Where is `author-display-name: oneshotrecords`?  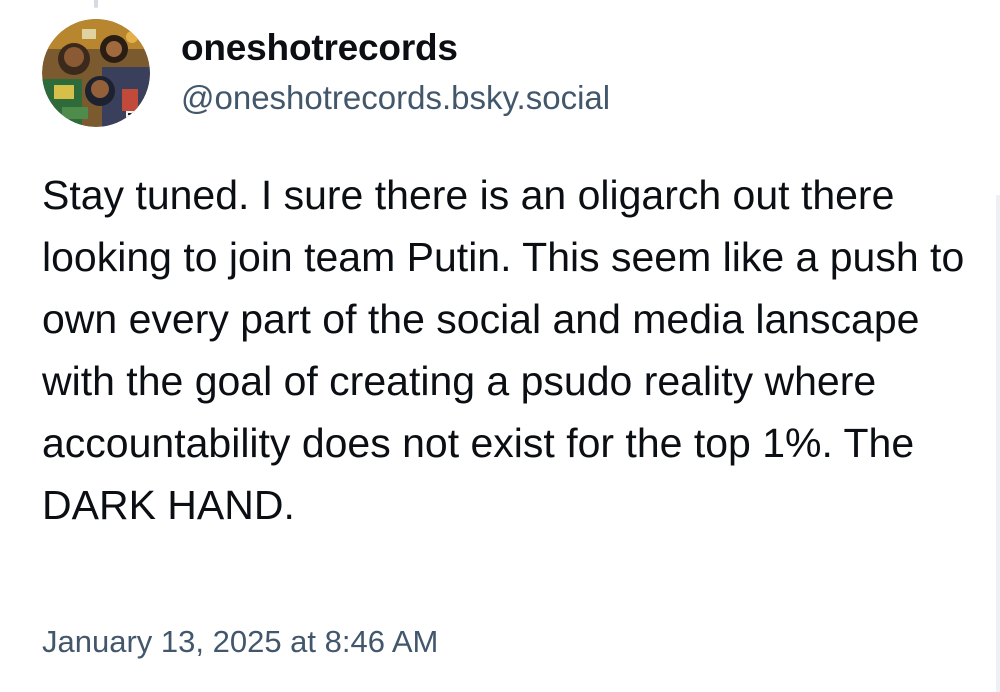
author-display-name: oneshotrecords is located at coordinates (395, 48).